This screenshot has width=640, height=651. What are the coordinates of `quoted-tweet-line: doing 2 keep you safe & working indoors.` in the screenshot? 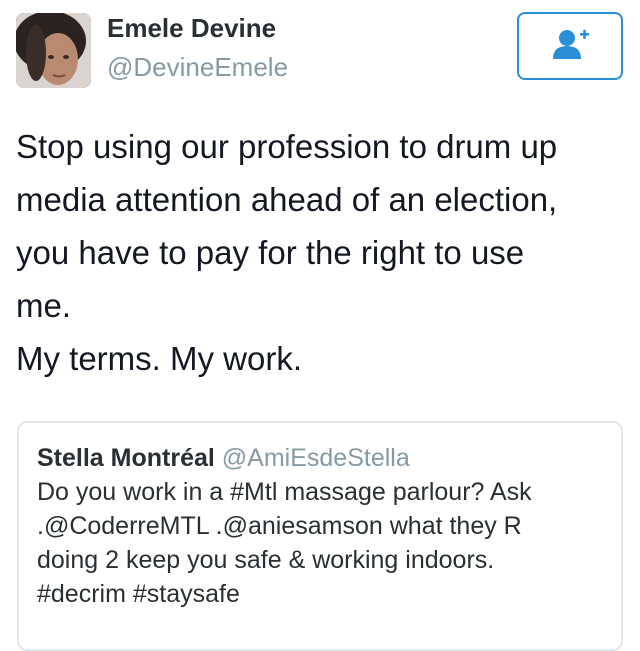 It's located at (266, 560).